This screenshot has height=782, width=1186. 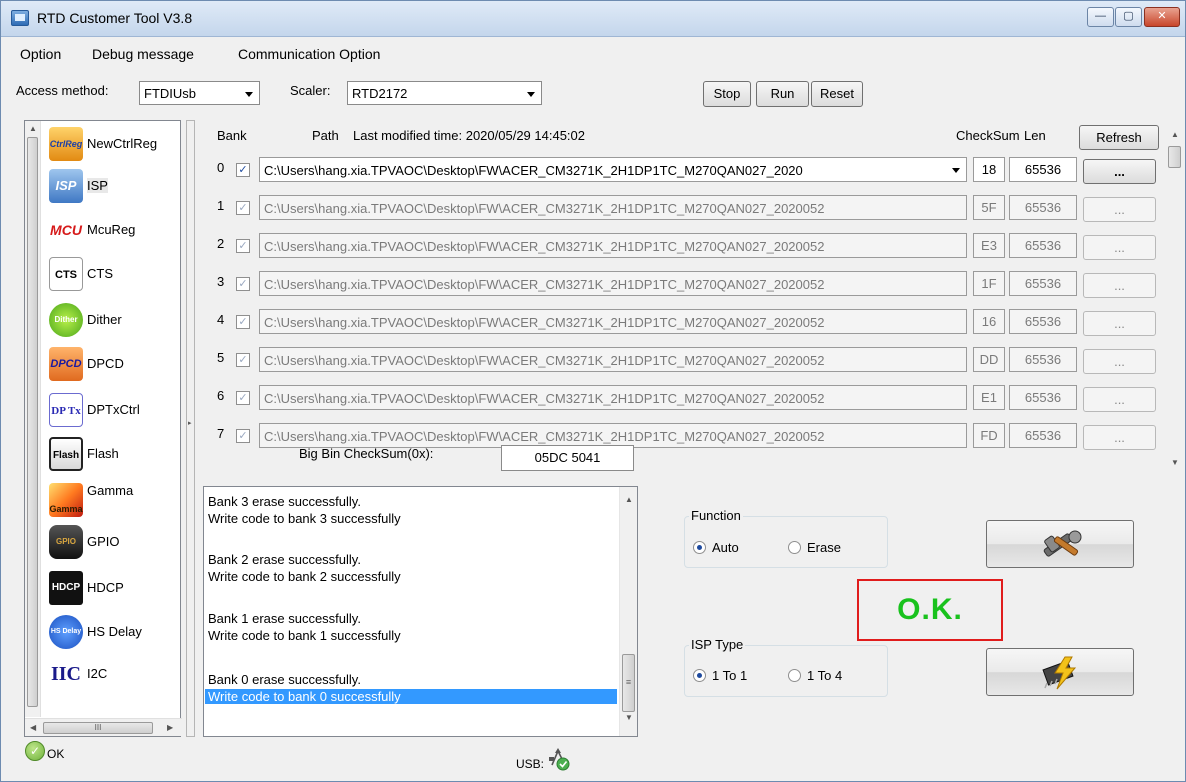 I want to click on scaler-select: RTD2172, so click(x=444, y=93).